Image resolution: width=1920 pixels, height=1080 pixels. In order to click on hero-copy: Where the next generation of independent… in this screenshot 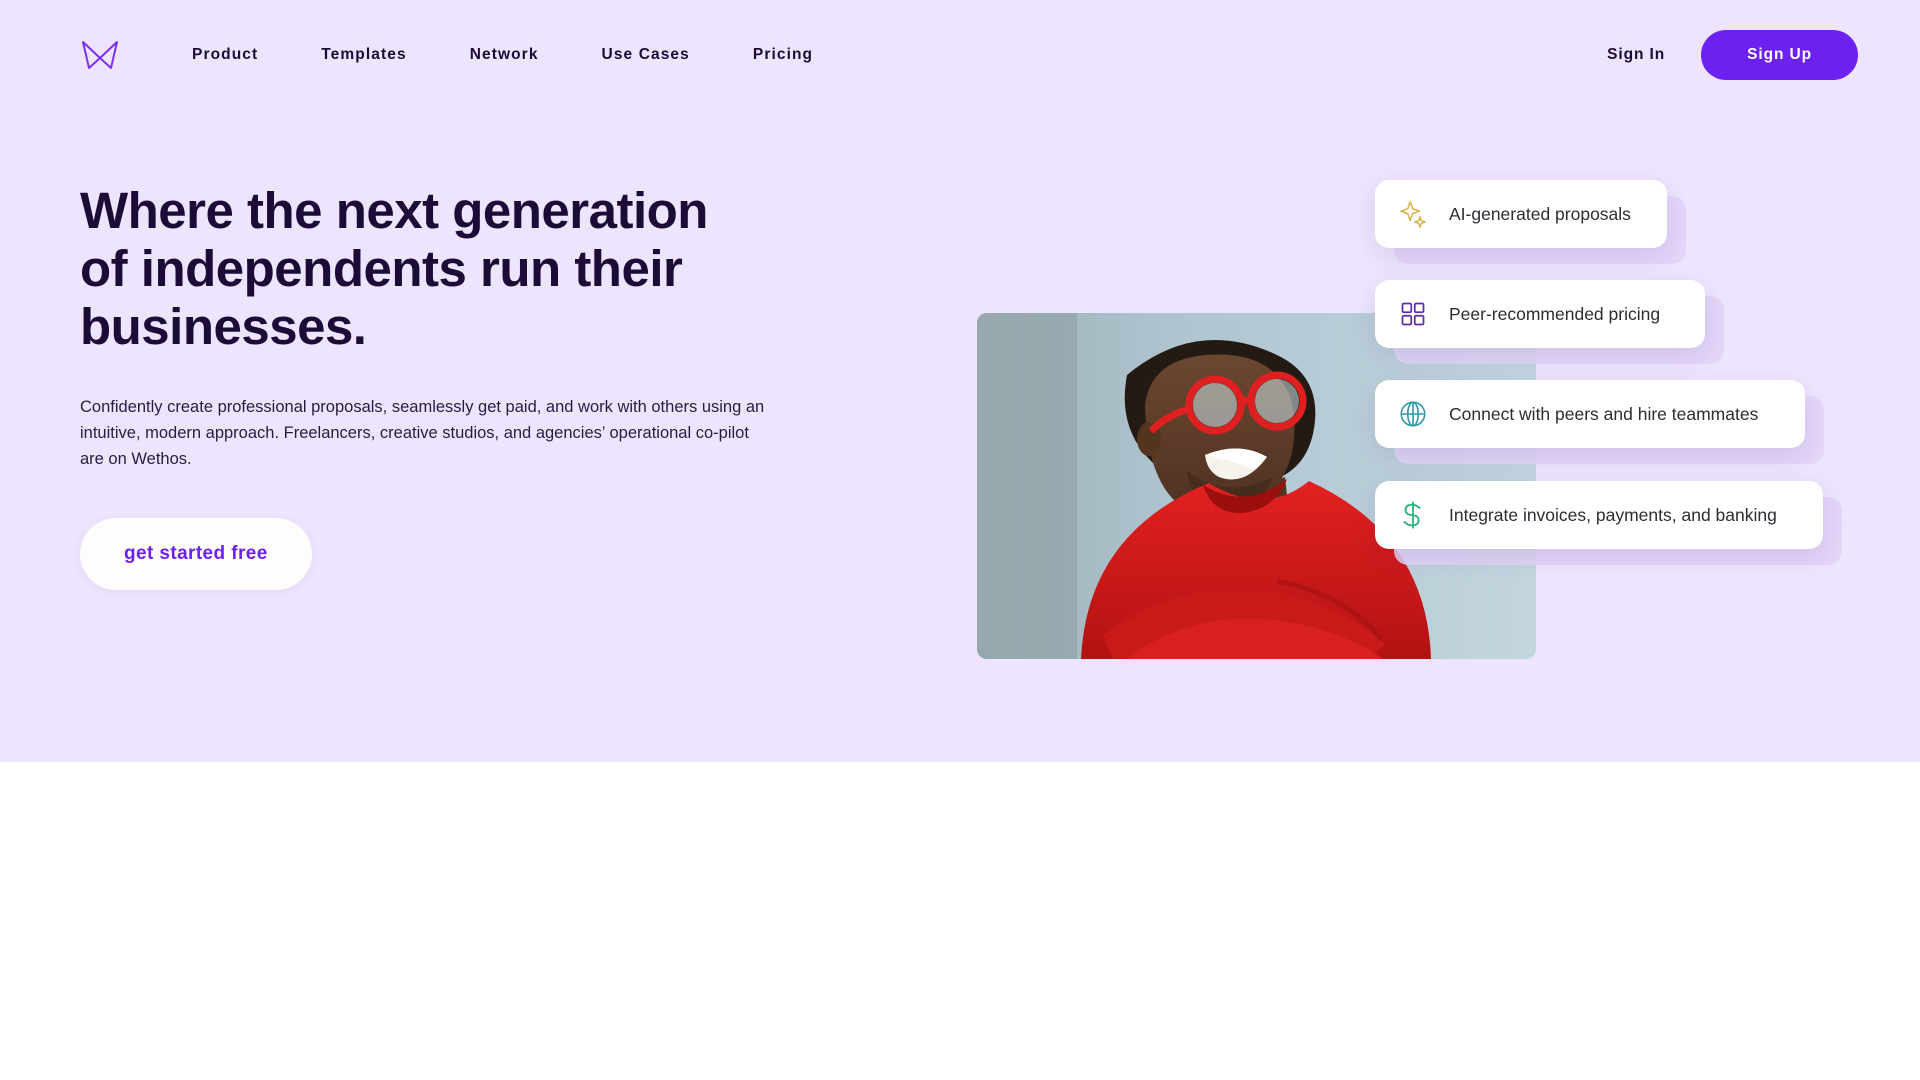, I will do `click(430, 386)`.